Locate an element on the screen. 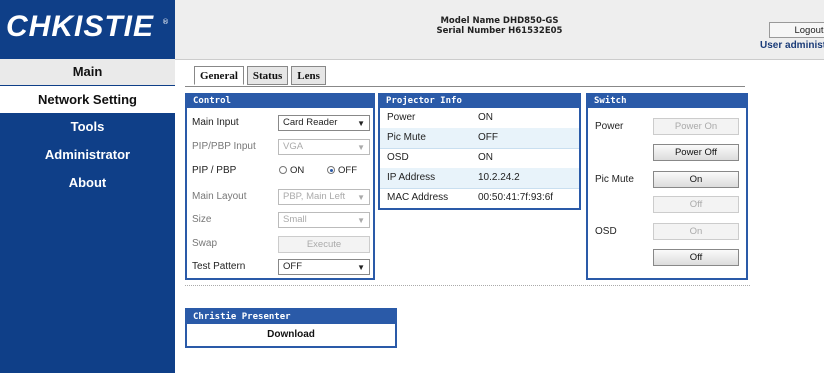 The image size is (824, 373). pip-pbp-input-value: VGA is located at coordinates (293, 146).